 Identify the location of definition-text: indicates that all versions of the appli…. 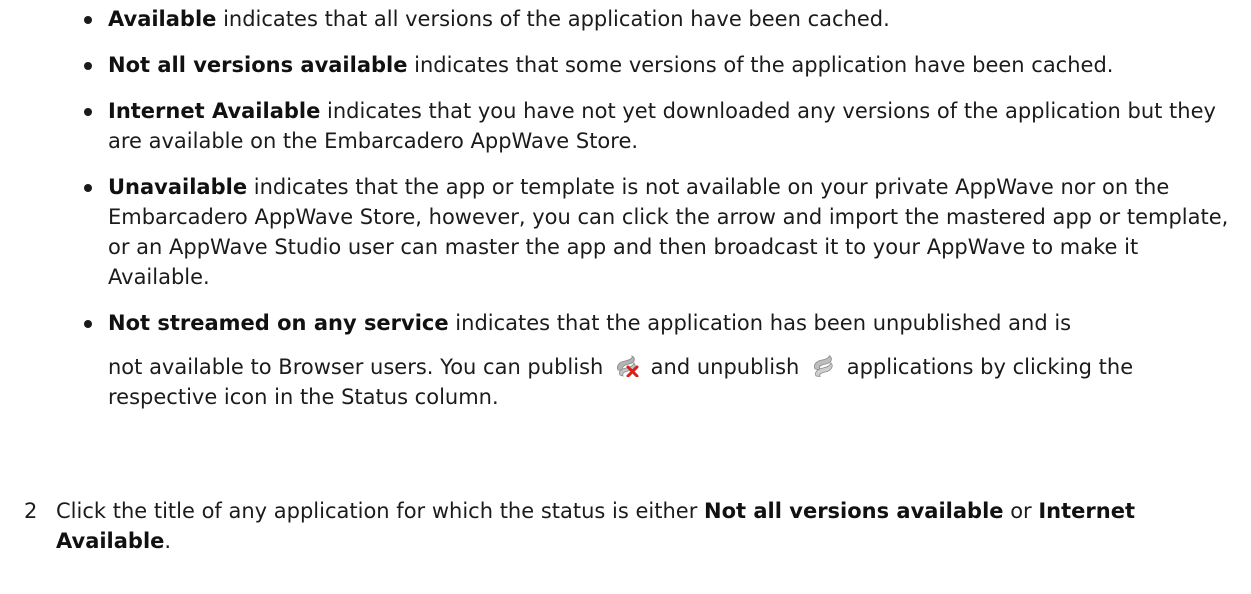
(553, 19).